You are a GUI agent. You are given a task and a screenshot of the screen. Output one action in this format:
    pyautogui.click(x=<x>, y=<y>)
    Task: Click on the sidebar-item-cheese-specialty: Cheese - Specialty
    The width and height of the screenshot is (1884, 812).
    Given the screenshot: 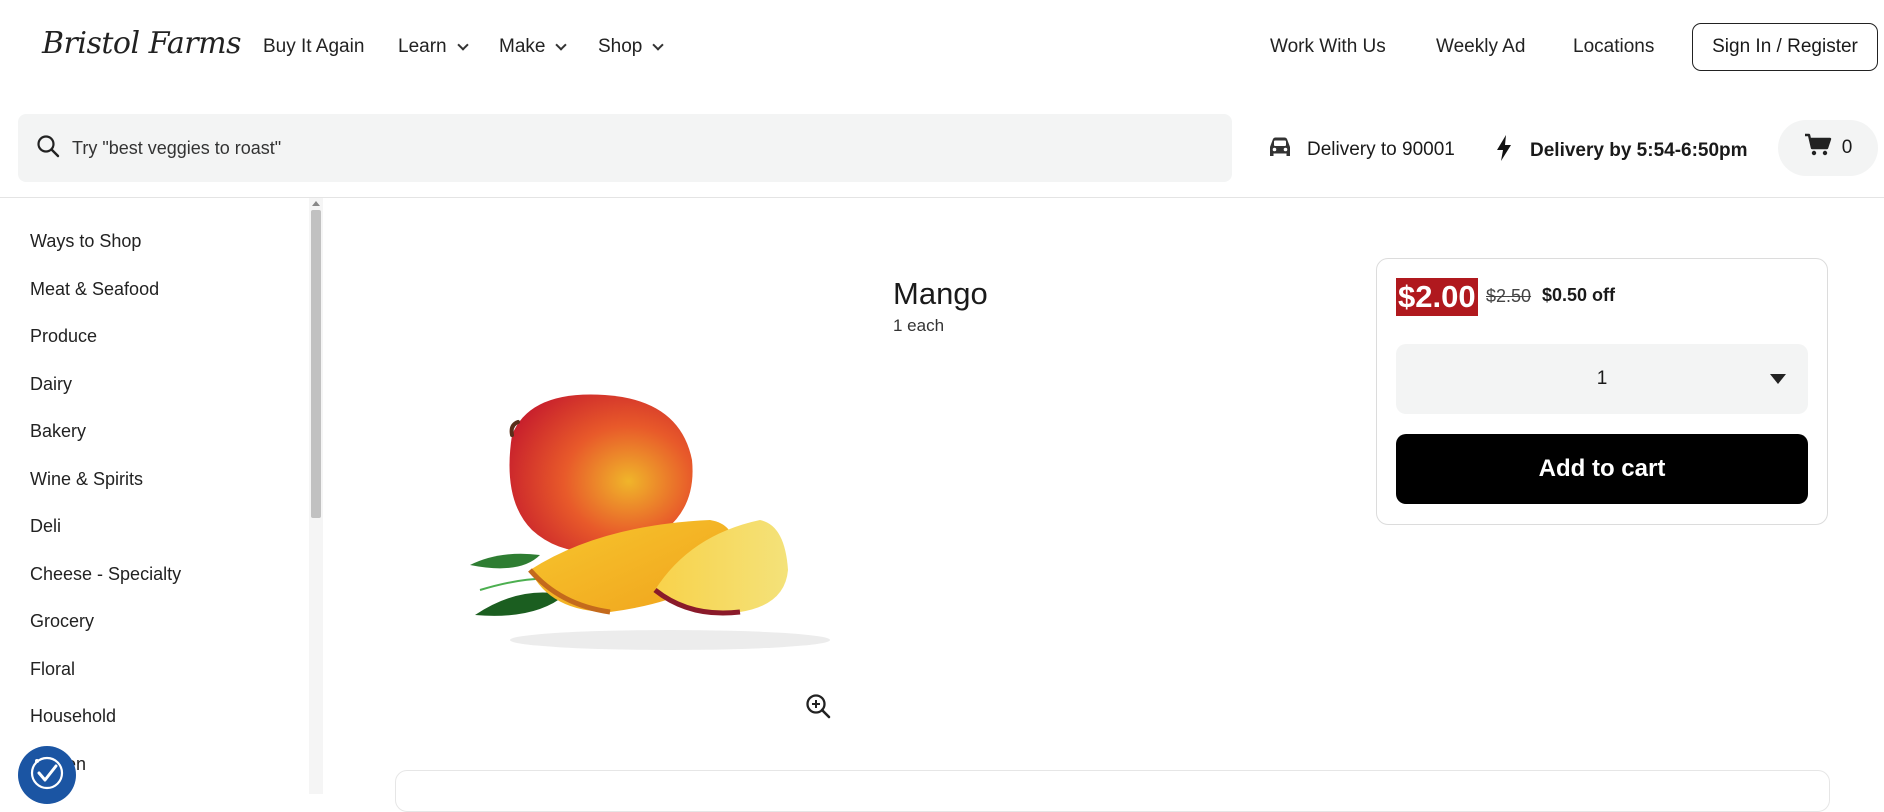 What is the action you would take?
    pyautogui.click(x=105, y=574)
    